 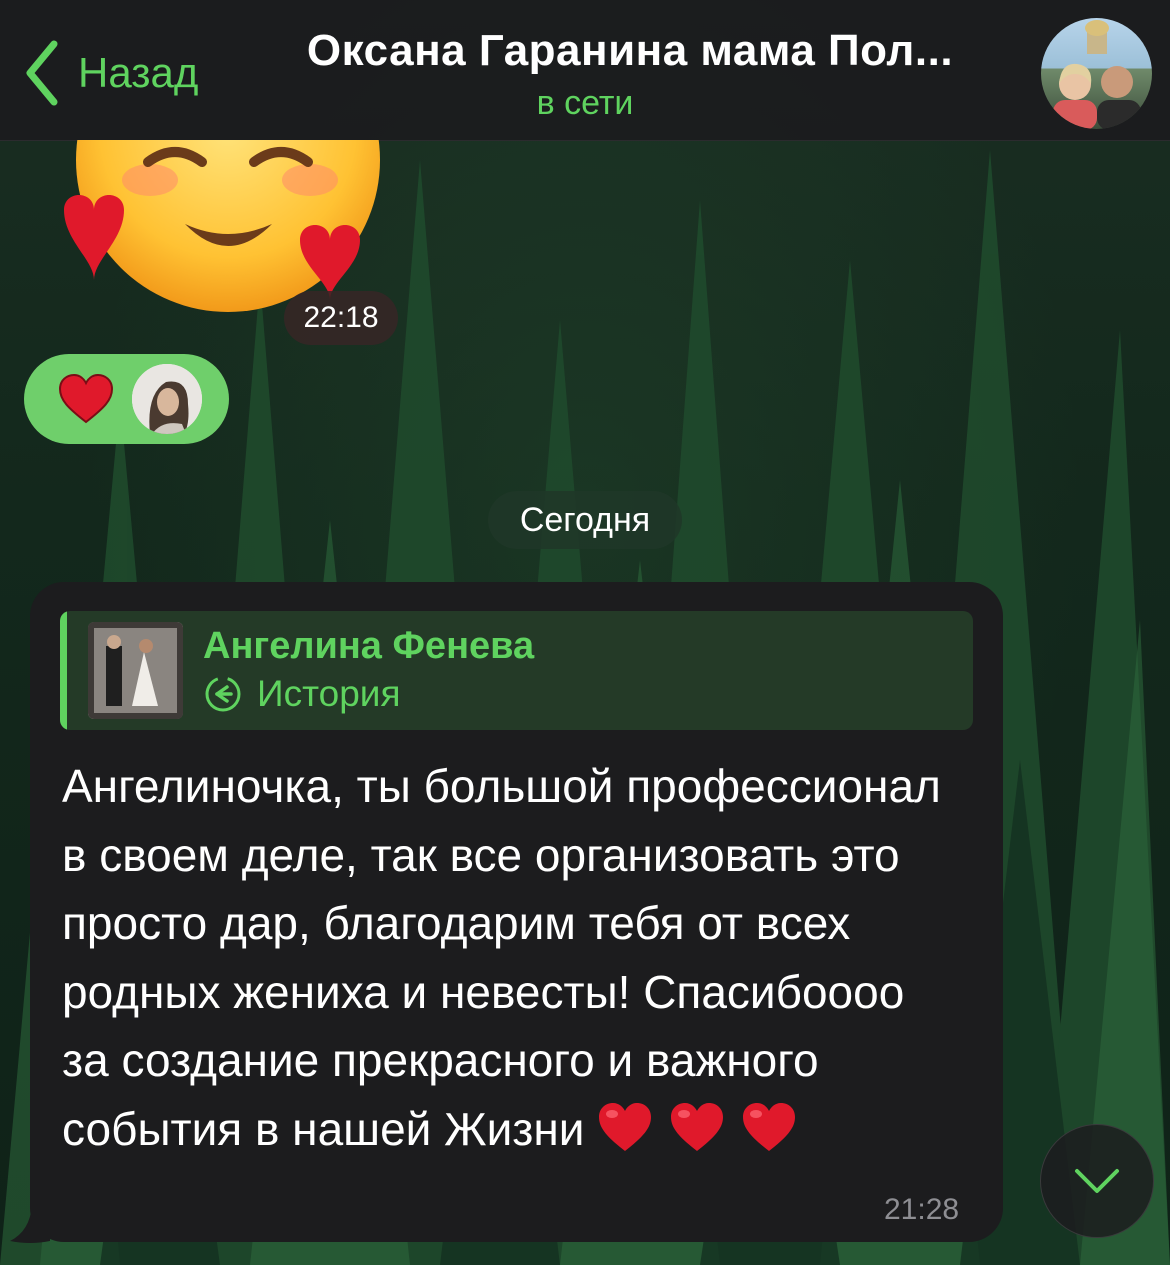 I want to click on reply-author: Ангелина Фенева, so click(x=369, y=646).